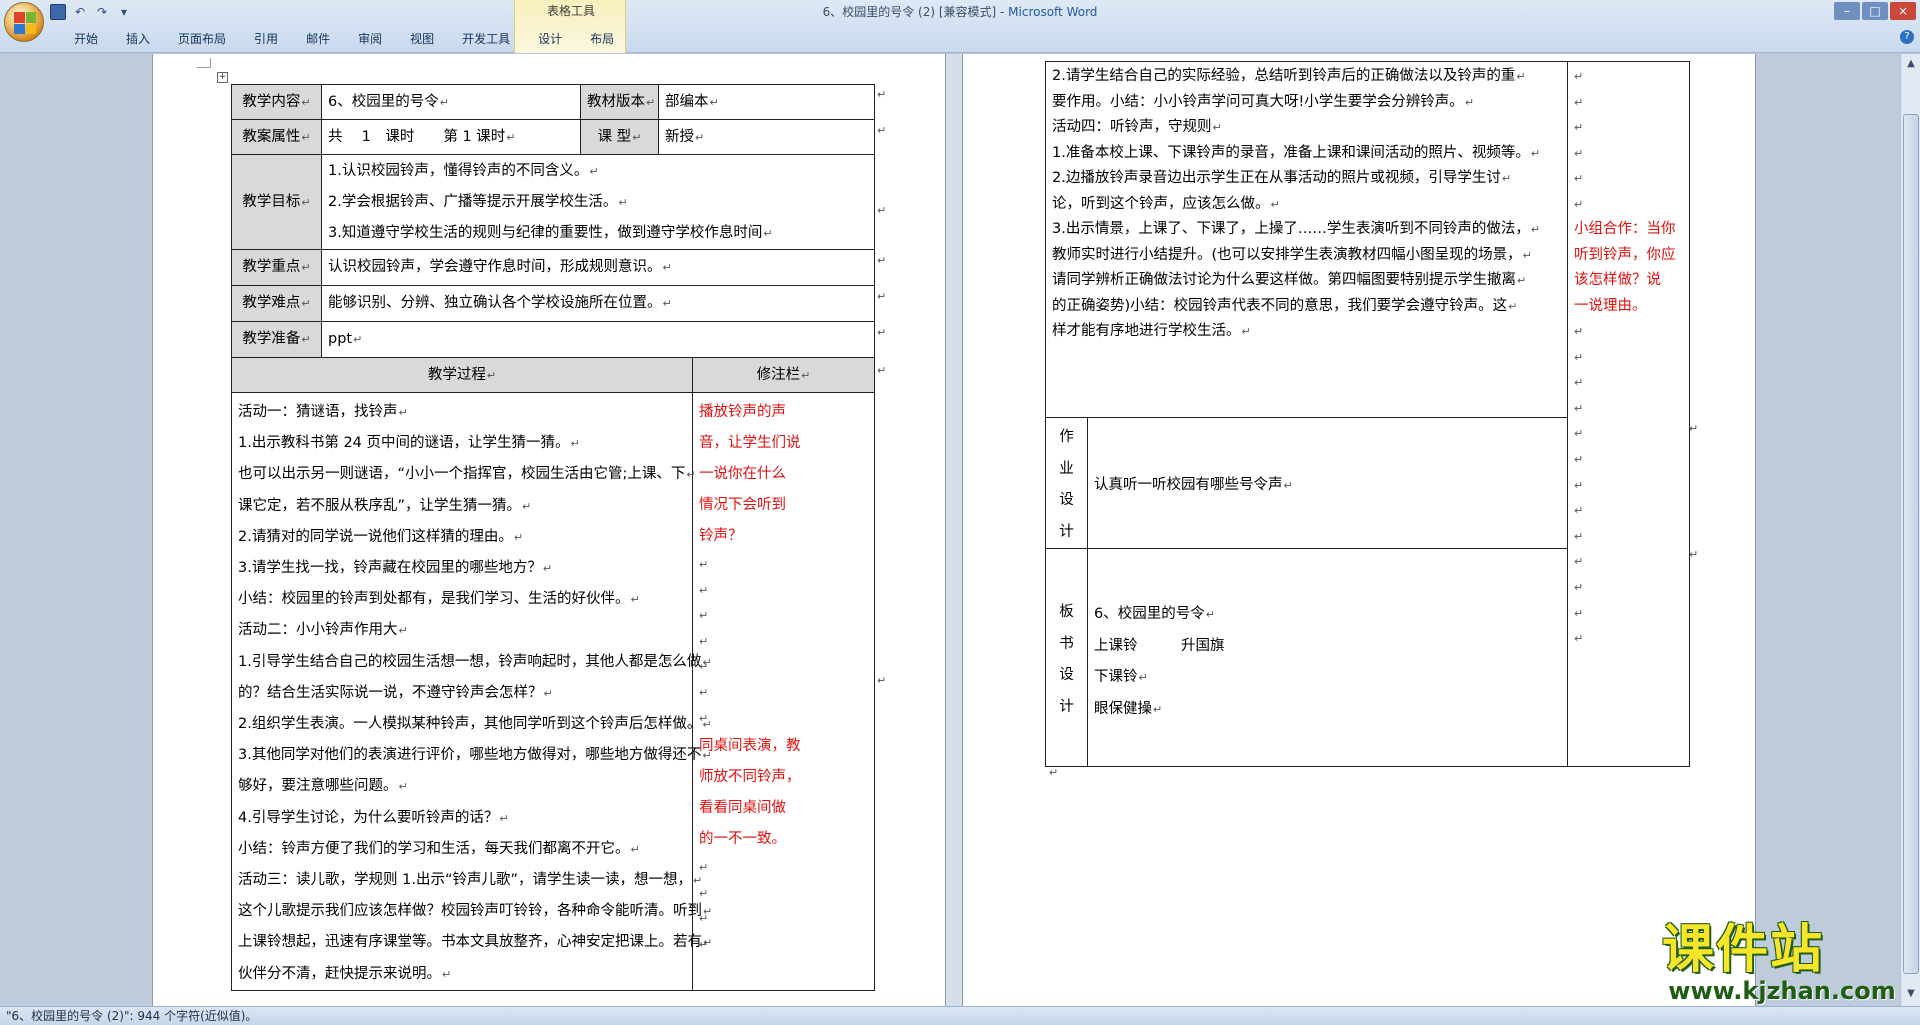  I want to click on content-cell: 部编本↵, so click(766, 102).